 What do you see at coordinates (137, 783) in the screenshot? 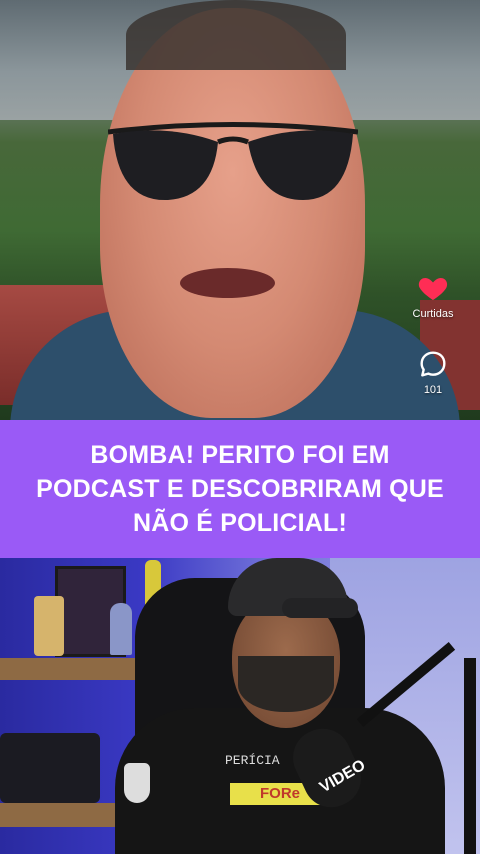
I see `sleeve-patch` at bounding box center [137, 783].